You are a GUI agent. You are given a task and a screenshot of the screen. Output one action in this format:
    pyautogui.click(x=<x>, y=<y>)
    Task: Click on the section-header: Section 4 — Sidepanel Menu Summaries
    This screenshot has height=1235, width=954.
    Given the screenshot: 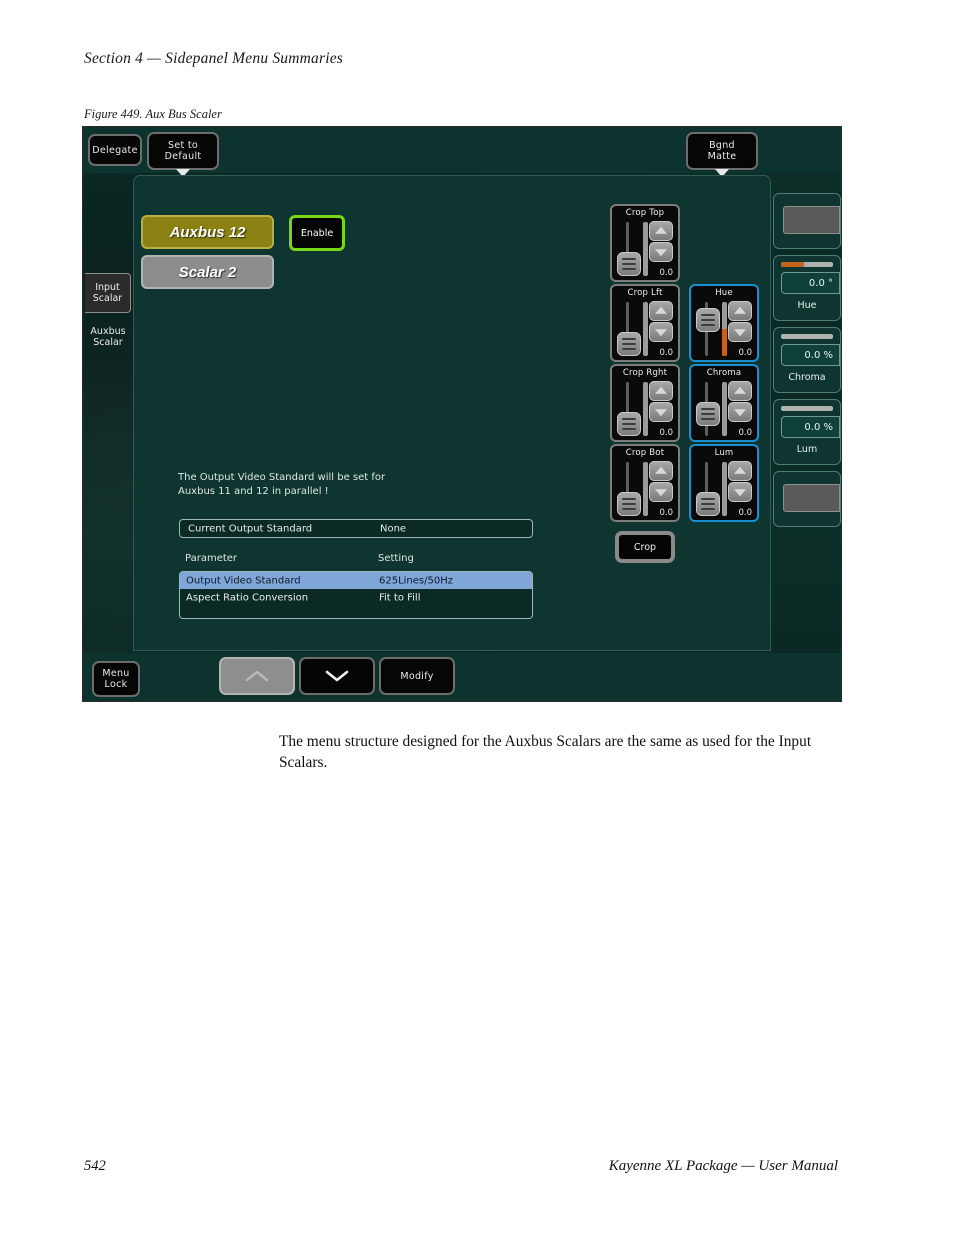 What is the action you would take?
    pyautogui.click(x=214, y=58)
    